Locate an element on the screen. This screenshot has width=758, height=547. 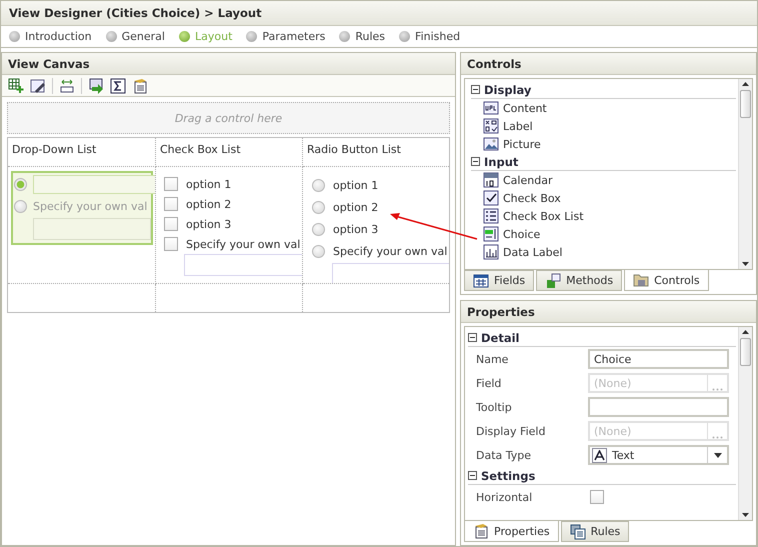
checkbox-icon is located at coordinates (491, 198).